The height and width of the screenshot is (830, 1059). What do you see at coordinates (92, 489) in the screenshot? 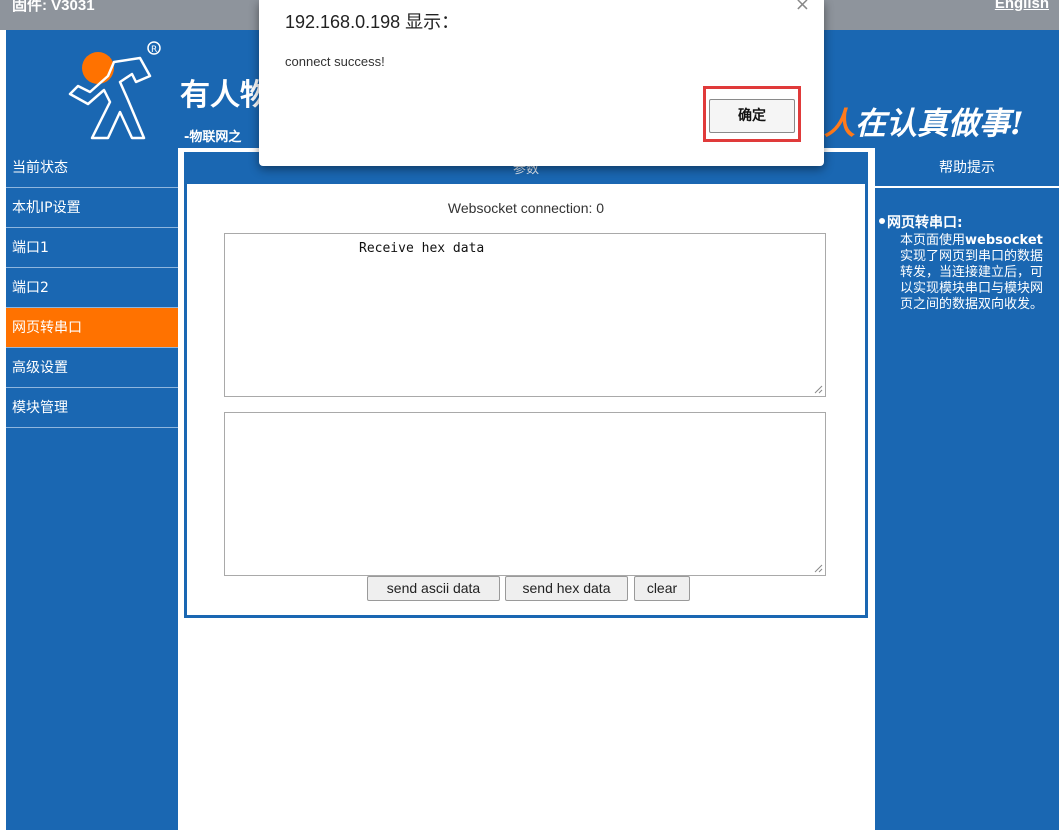
I see `sidebar-nav: 当前状态 本机IP设置 端口1 端口2 网页转串口 高级设置 模块管理` at bounding box center [92, 489].